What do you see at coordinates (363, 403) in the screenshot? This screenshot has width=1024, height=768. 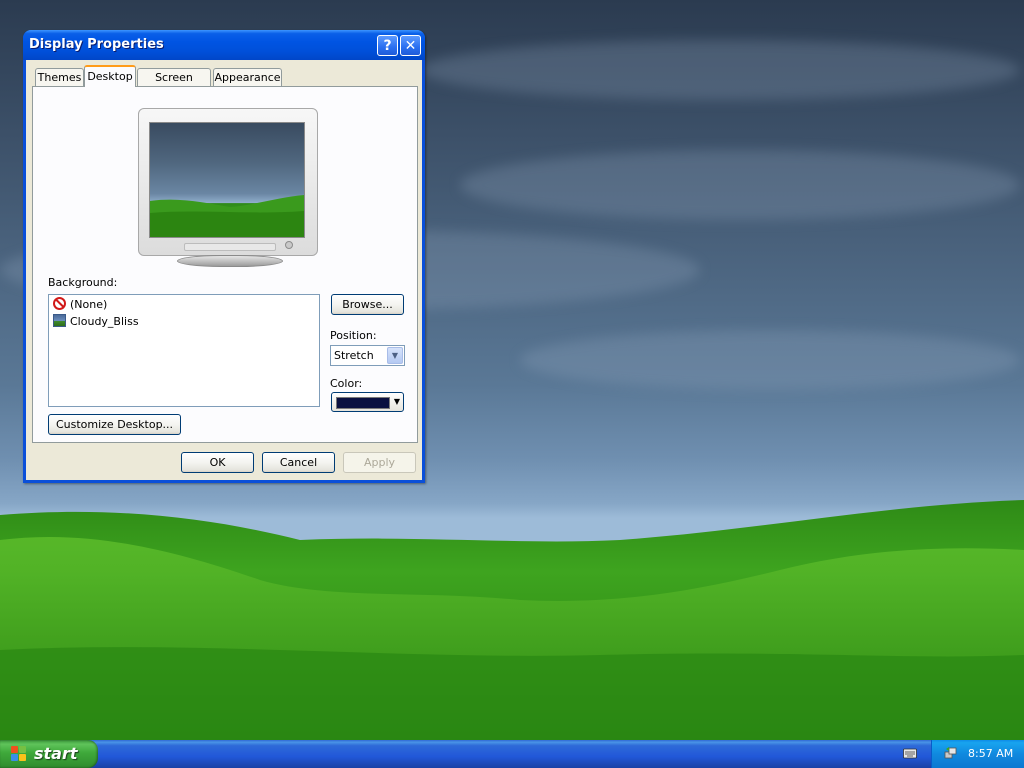 I see `color-swatch` at bounding box center [363, 403].